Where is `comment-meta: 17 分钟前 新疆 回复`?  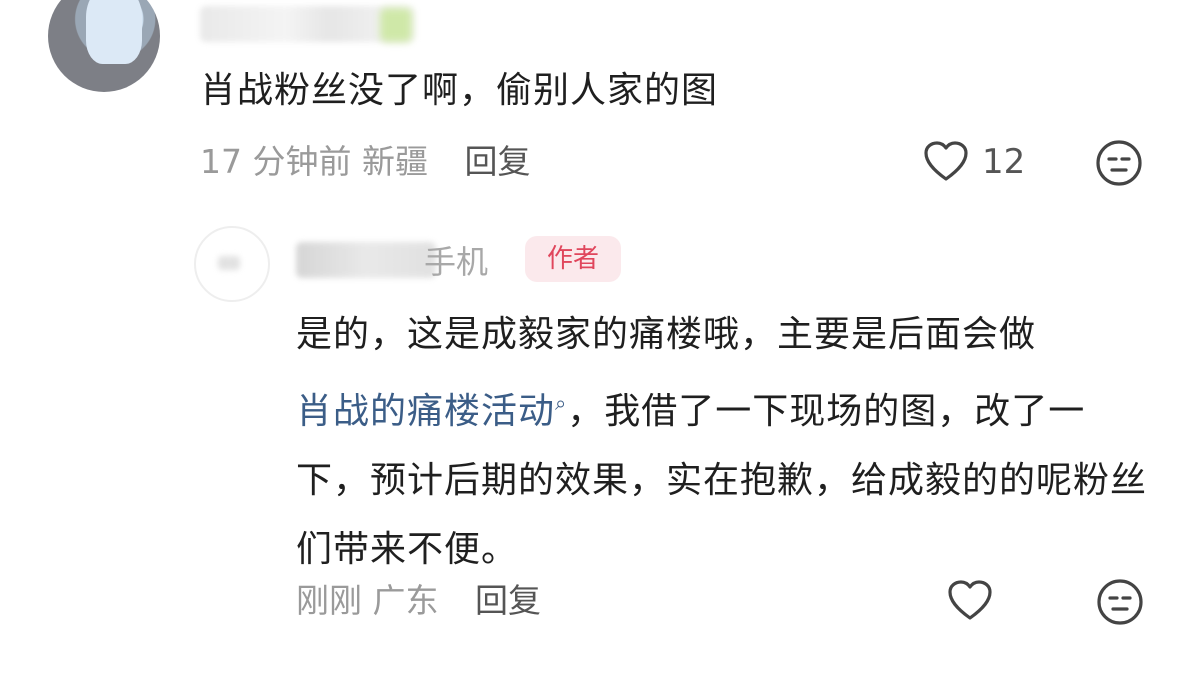 comment-meta: 17 分钟前 新疆 回复 is located at coordinates (365, 162).